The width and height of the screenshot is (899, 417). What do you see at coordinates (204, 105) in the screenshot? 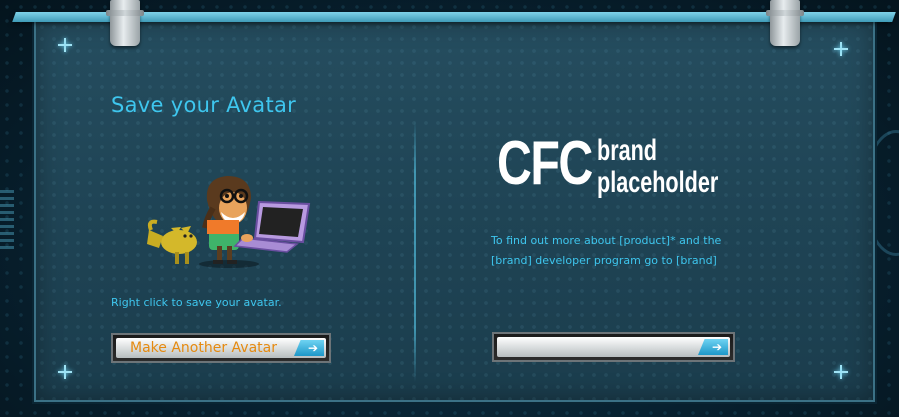
I see `page-title: Save your Avatar` at bounding box center [204, 105].